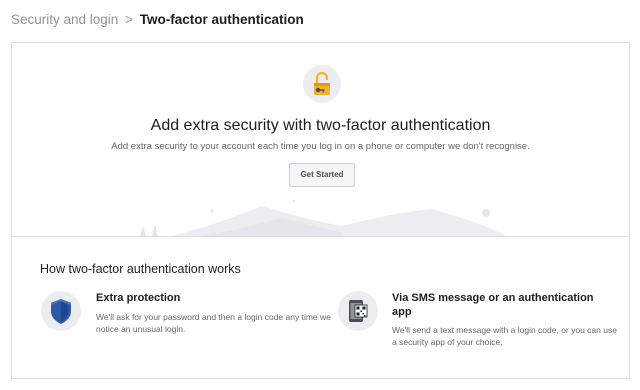 The height and width of the screenshot is (390, 640). Describe the element at coordinates (140, 269) in the screenshot. I see `how-it-works-title: How two-factor authentication works` at that location.